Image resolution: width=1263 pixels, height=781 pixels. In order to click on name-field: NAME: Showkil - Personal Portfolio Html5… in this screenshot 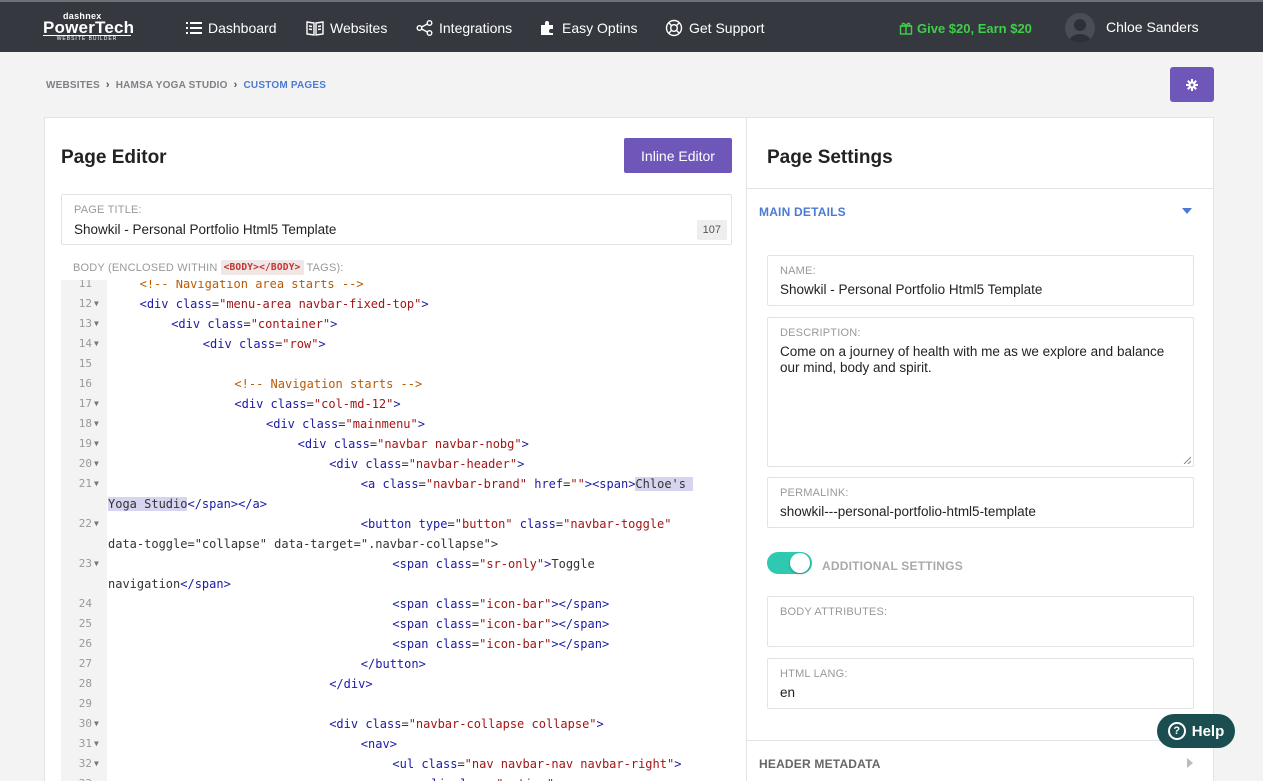, I will do `click(980, 280)`.